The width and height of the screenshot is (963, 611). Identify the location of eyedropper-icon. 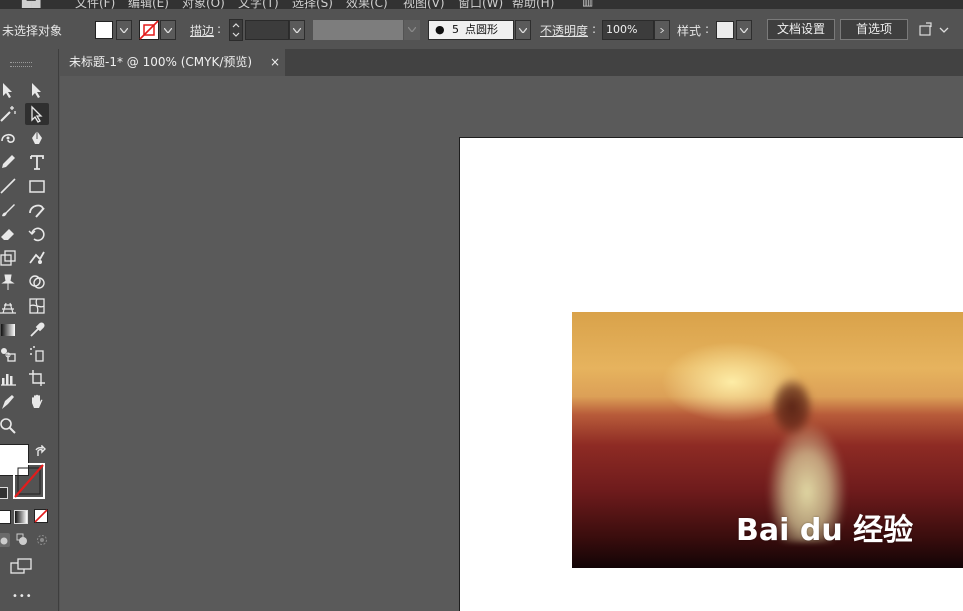
(37, 329).